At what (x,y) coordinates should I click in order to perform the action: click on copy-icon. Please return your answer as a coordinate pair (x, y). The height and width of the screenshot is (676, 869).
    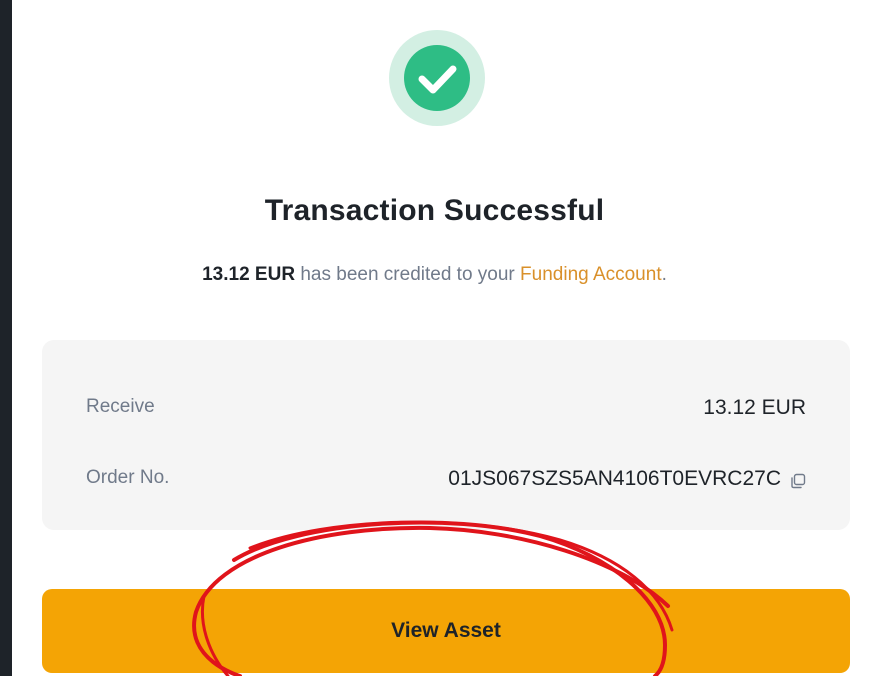
    Looking at the image, I should click on (798, 480).